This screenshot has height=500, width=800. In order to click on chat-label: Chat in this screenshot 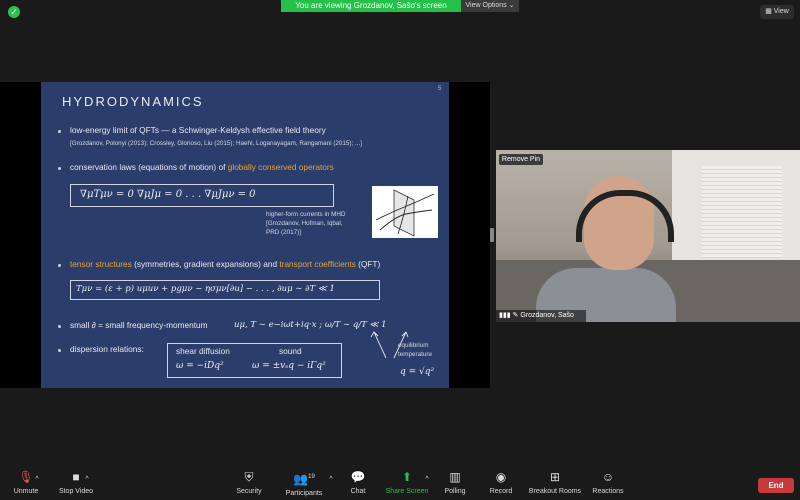, I will do `click(358, 491)`.